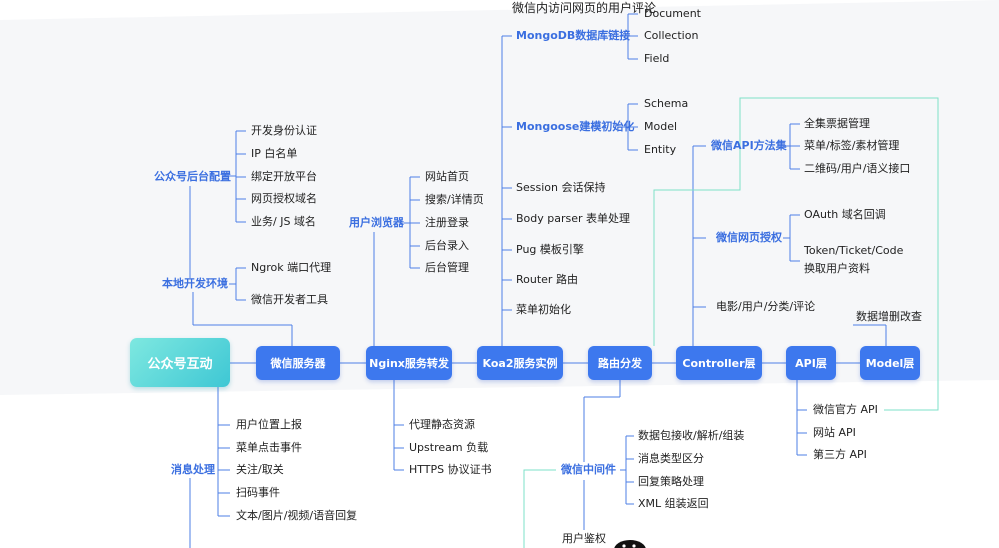 This screenshot has height=548, width=999. Describe the element at coordinates (543, 309) in the screenshot. I see `list-item: 菜单初始化` at that location.